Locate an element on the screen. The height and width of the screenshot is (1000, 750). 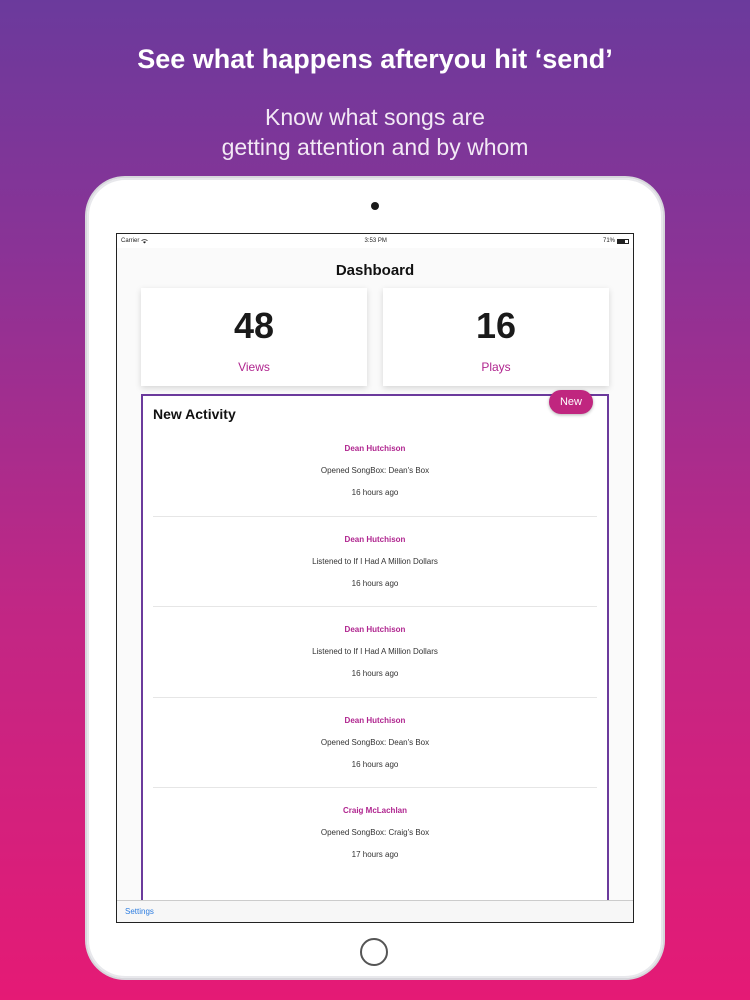
views-card: 48 Views is located at coordinates (254, 337).